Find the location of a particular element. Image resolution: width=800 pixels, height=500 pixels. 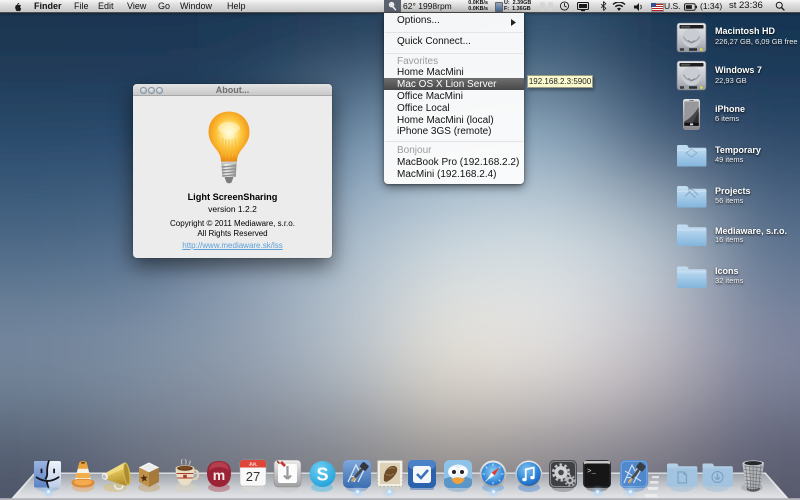

svg-text: 27 is located at coordinates (253, 476).